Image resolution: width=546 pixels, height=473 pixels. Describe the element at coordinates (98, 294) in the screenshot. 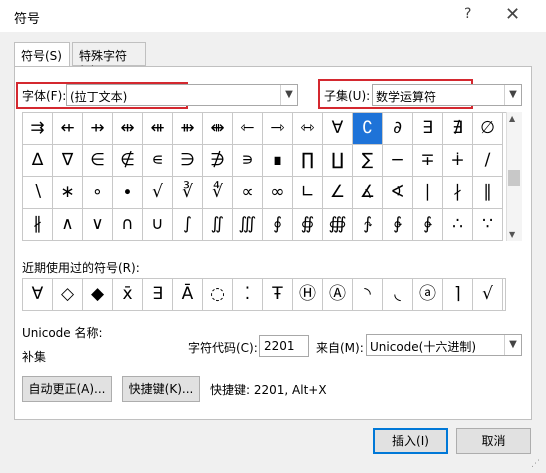

I see `recent-symbol-cell: ◆` at that location.